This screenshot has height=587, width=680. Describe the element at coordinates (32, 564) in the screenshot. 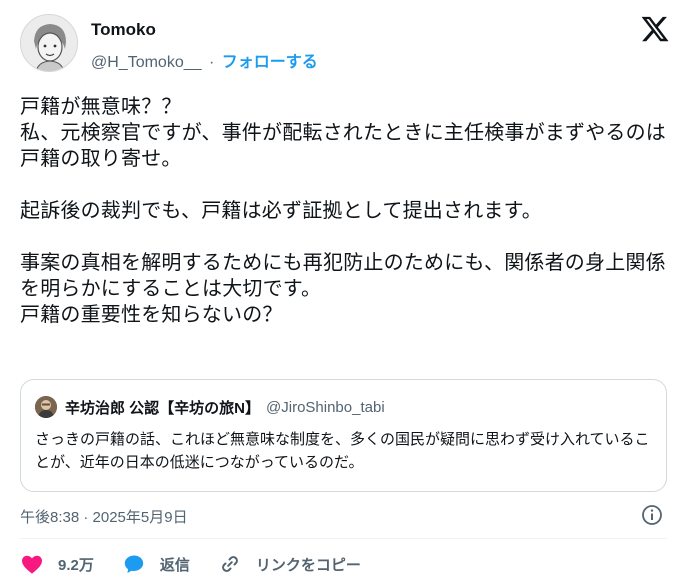

I see `heart-icon` at that location.